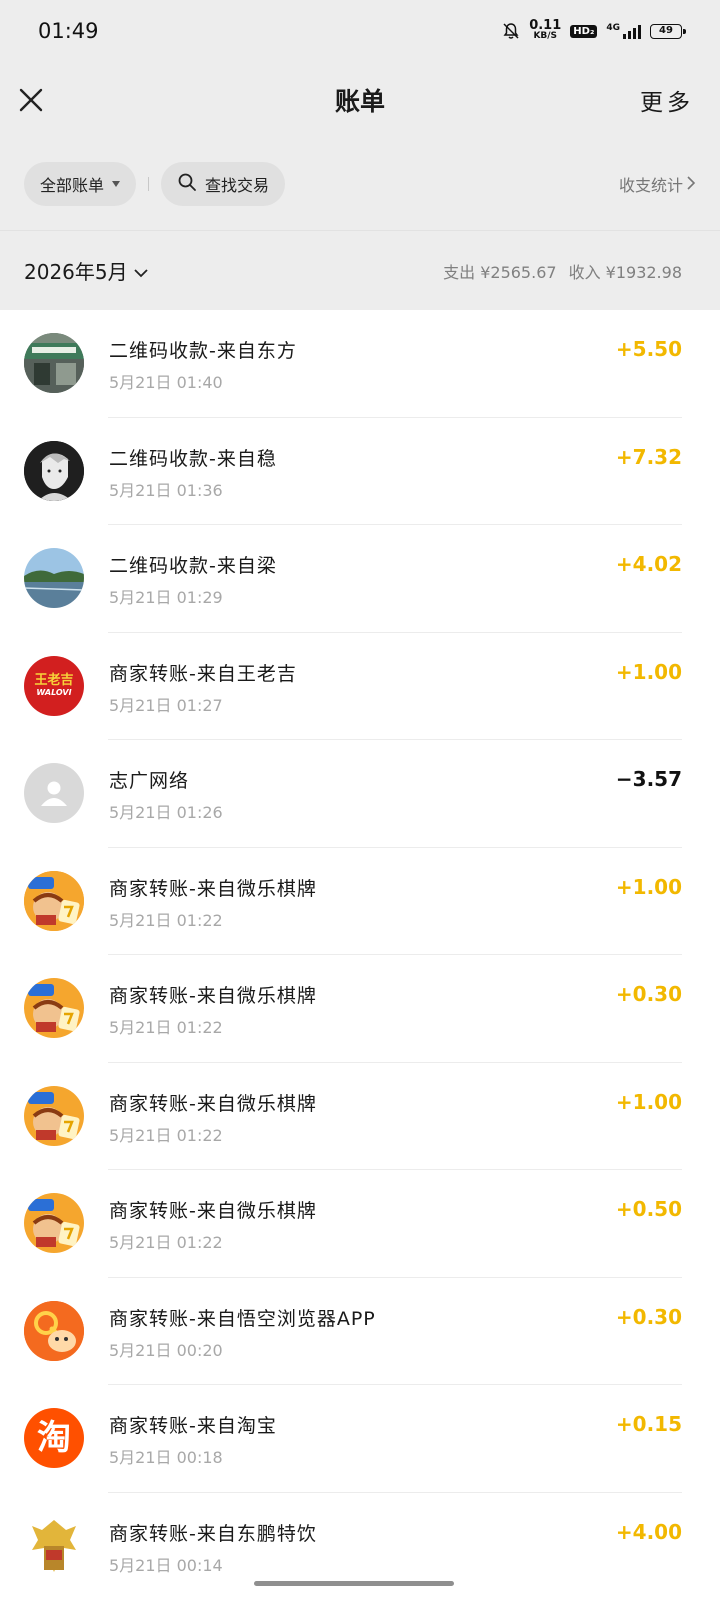 The image size is (720, 1600). I want to click on close-icon, so click(31, 100).